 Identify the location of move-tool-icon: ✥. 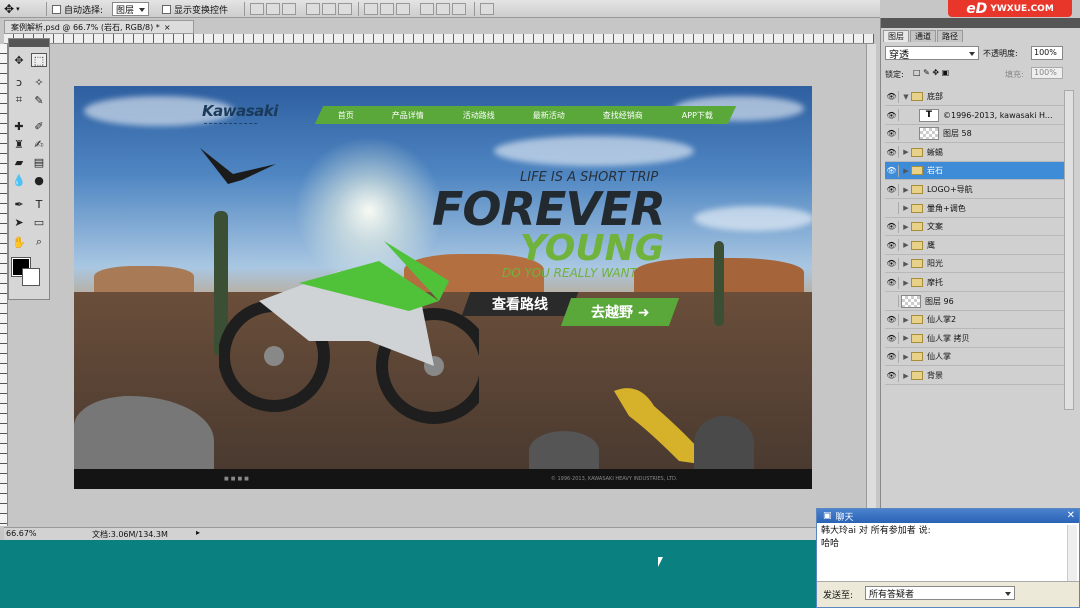
(19, 60).